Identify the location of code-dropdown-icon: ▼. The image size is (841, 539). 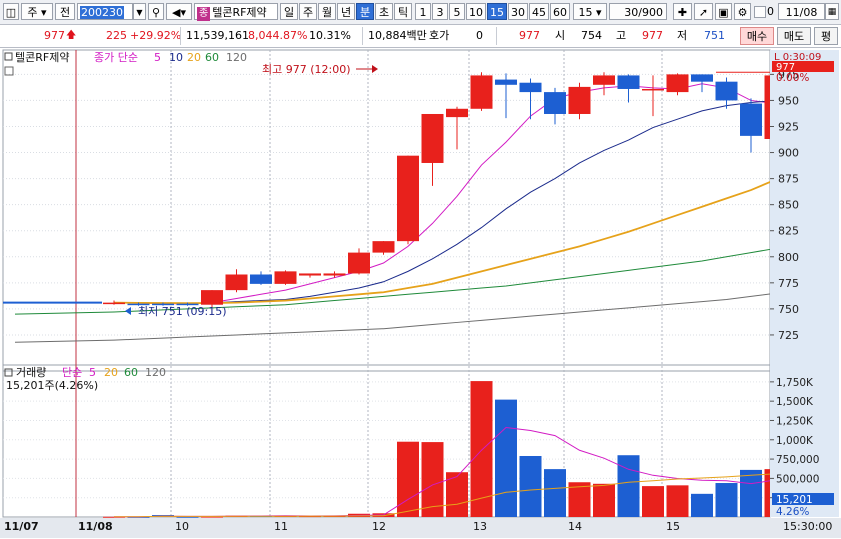
(139, 11).